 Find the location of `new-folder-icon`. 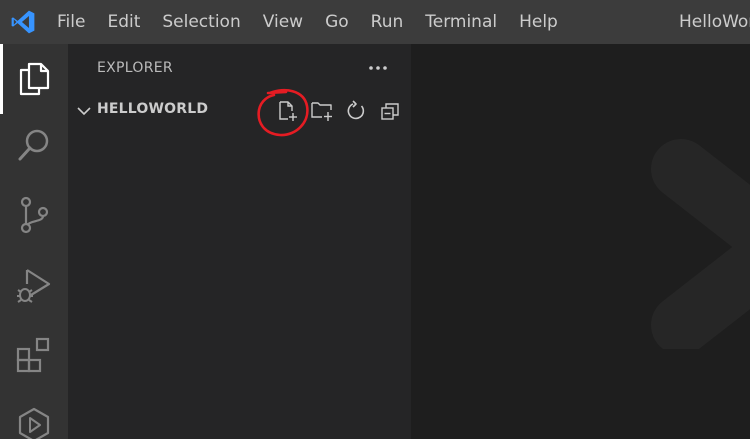

new-folder-icon is located at coordinates (321, 111).